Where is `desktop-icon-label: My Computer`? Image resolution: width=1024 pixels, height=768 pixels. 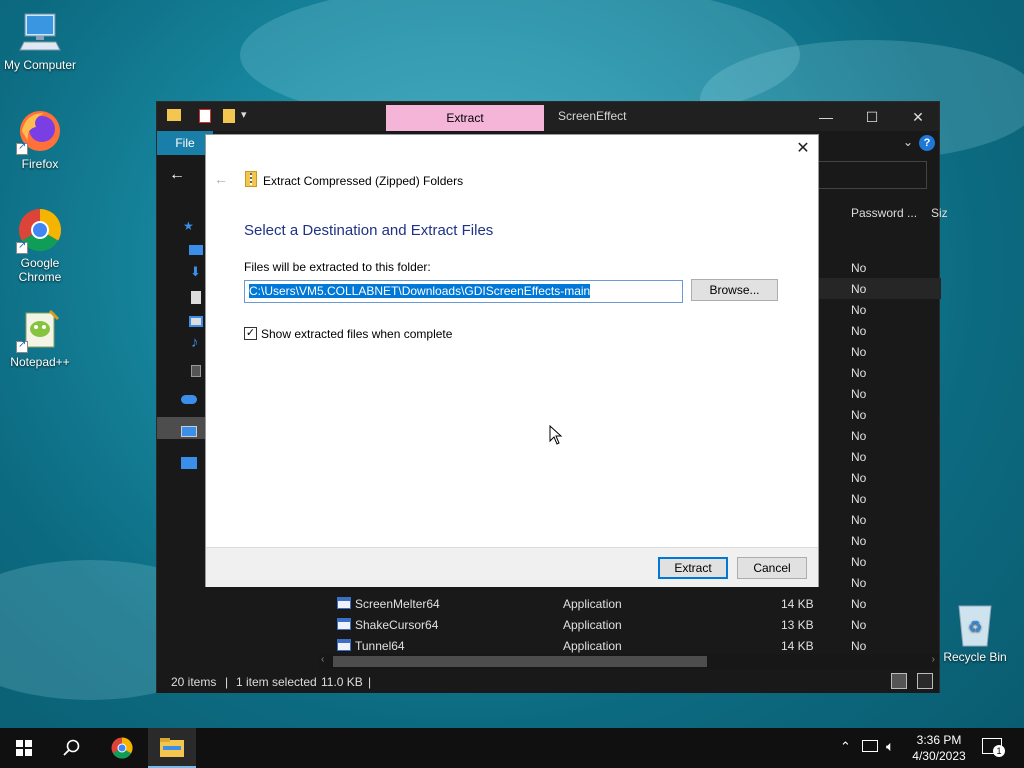
desktop-icon-label: My Computer is located at coordinates (40, 65).